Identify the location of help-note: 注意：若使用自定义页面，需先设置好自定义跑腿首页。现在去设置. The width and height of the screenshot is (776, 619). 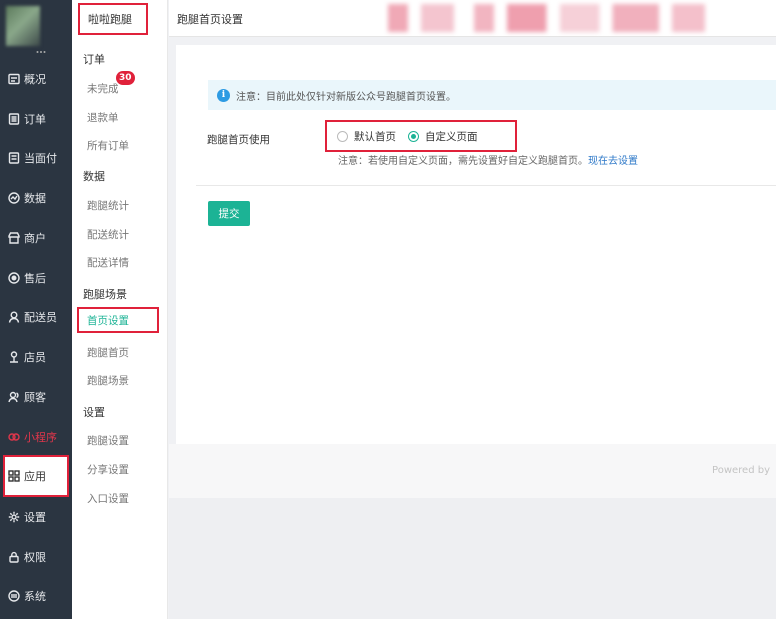
(488, 159).